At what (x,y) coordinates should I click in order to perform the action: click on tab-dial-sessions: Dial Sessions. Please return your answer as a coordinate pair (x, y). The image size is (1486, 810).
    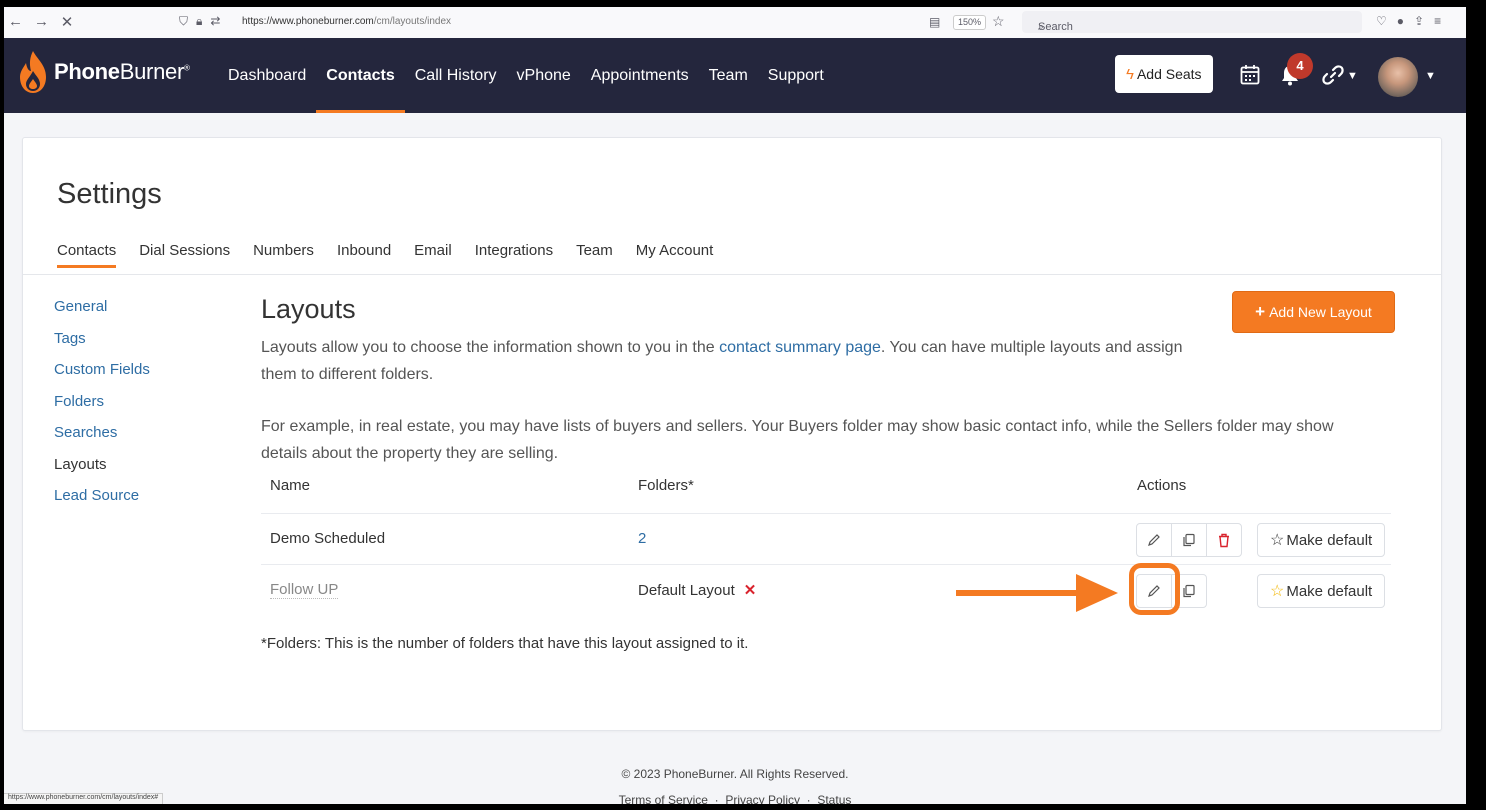
    Looking at the image, I should click on (184, 255).